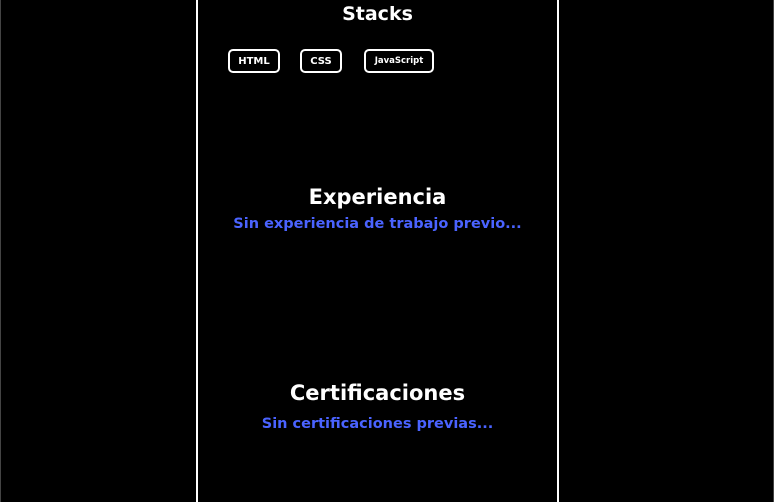  I want to click on stack-chip-javascript: JavaScript, so click(399, 61).